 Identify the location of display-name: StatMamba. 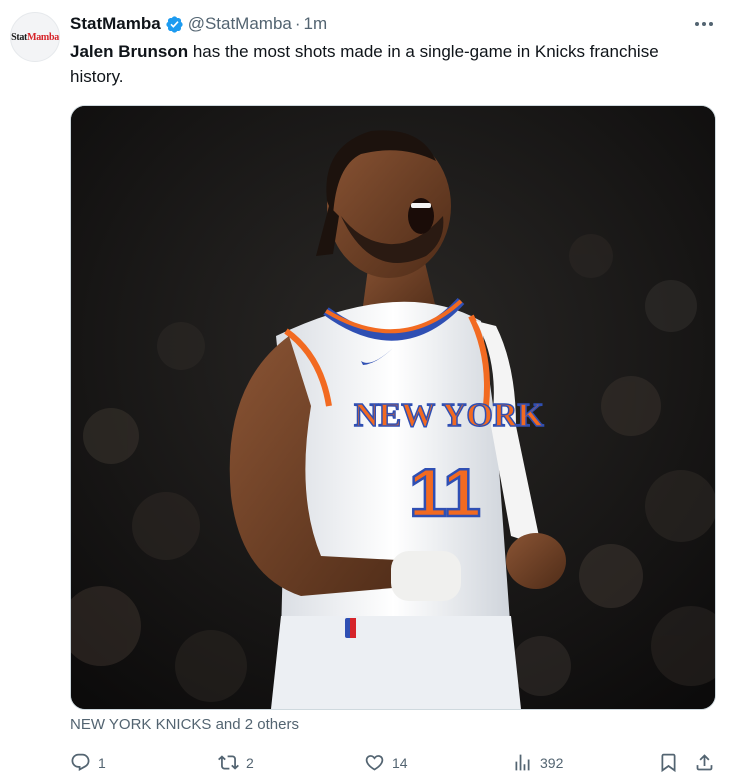
(115, 24).